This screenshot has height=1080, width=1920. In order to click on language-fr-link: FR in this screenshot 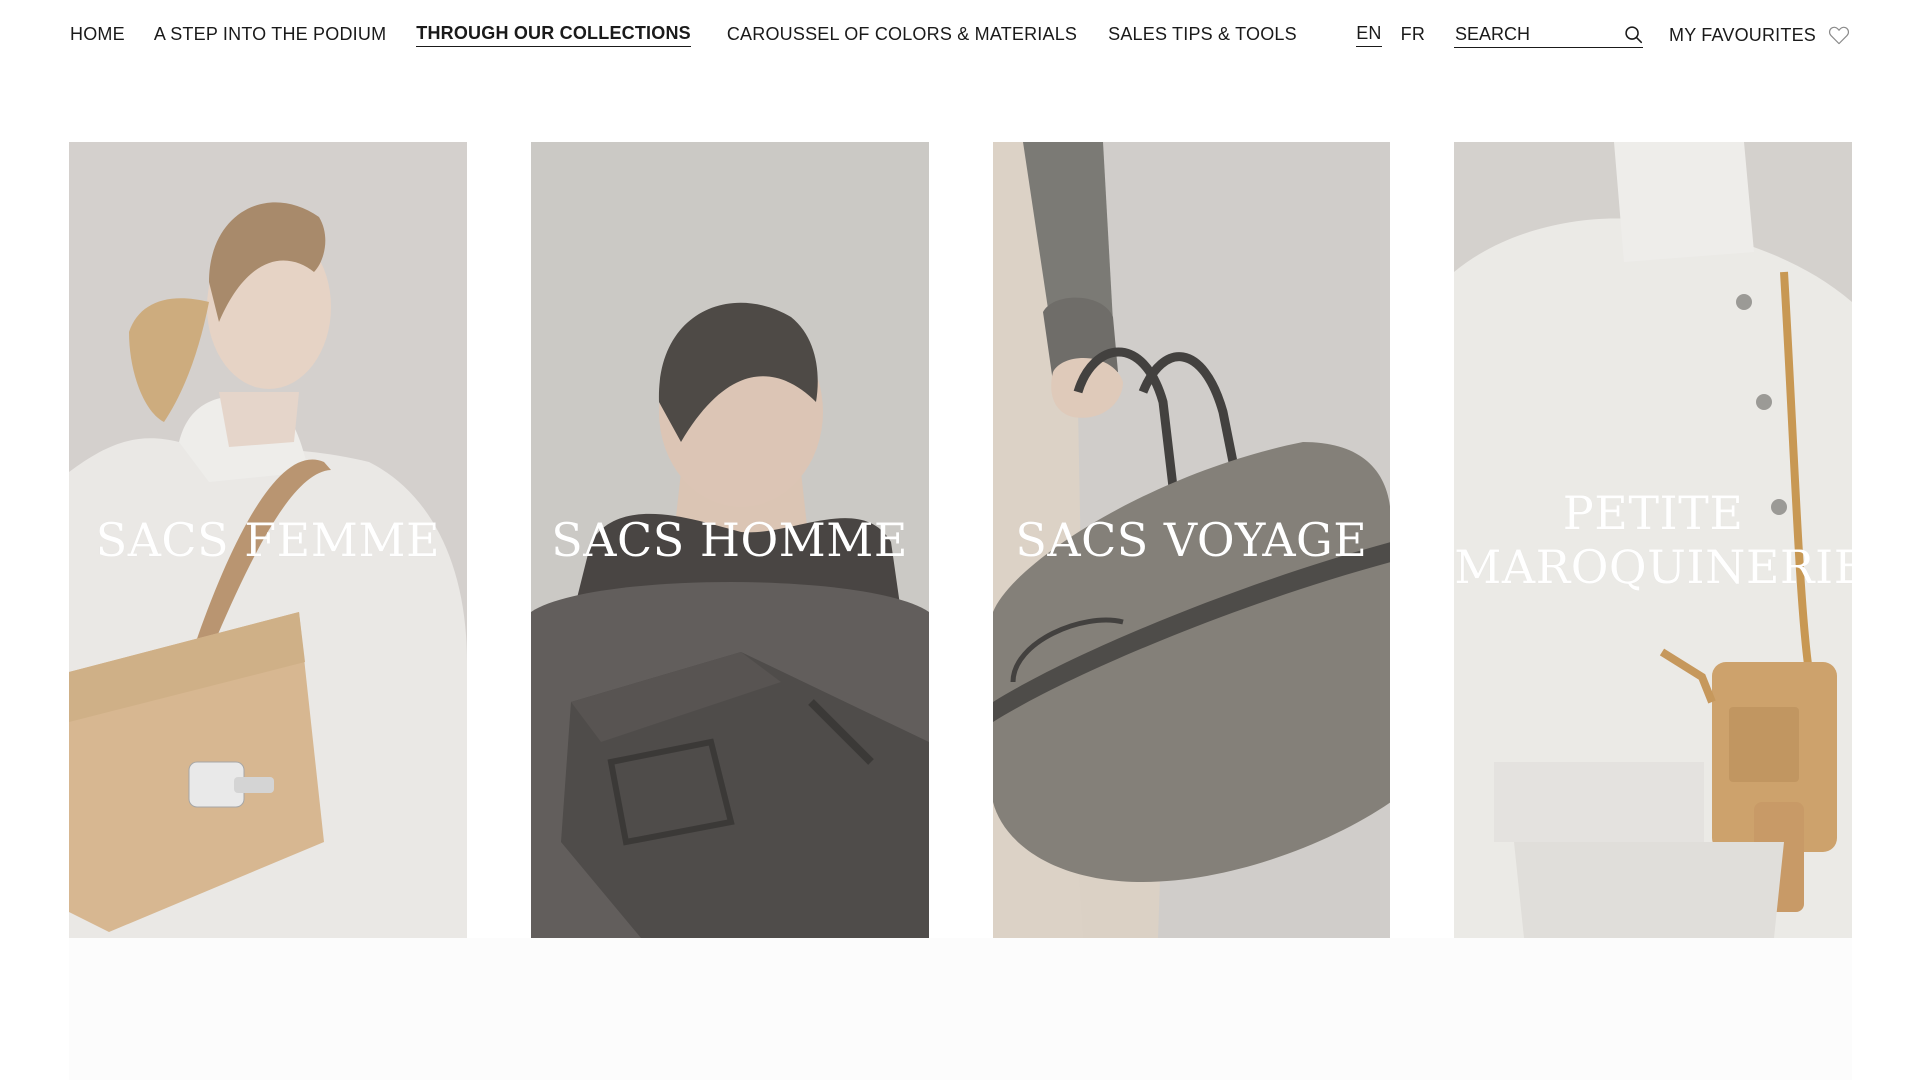, I will do `click(1413, 35)`.